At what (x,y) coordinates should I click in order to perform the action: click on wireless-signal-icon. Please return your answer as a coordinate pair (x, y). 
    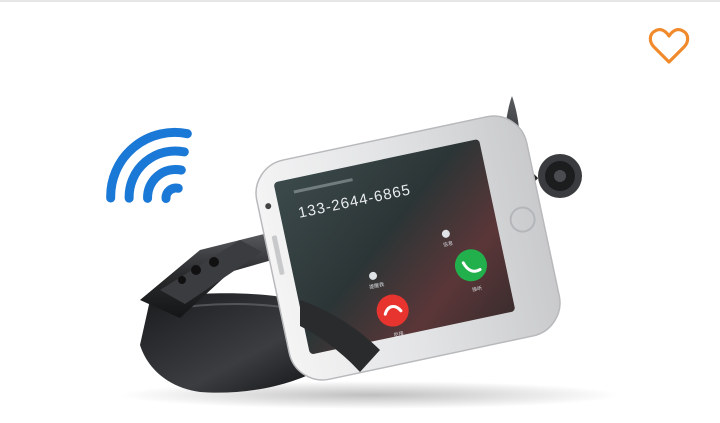
    Looking at the image, I should click on (149, 165).